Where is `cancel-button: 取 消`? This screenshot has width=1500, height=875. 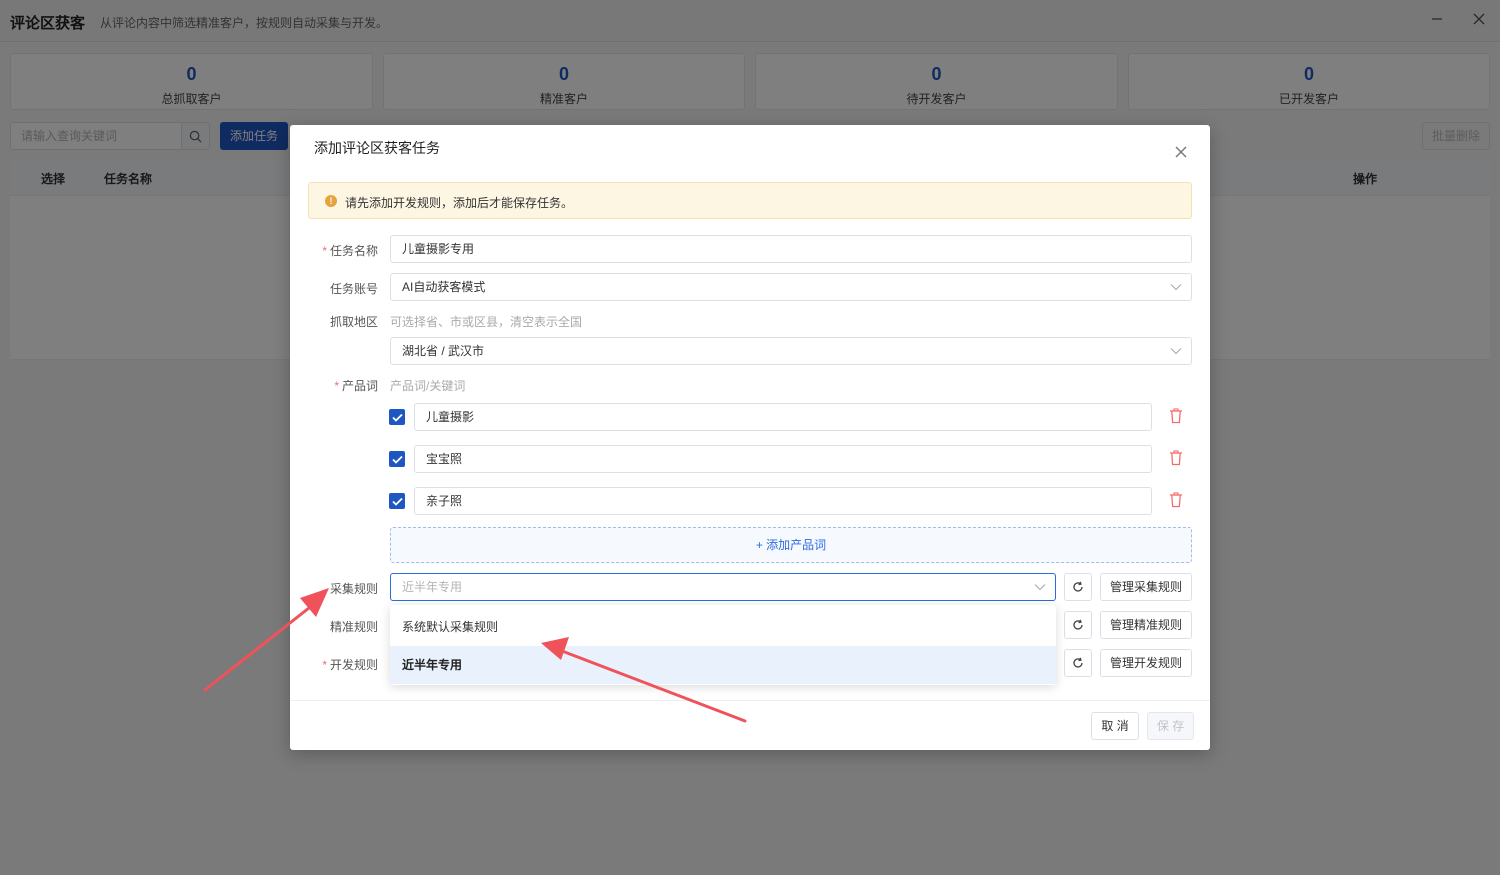
cancel-button: 取 消 is located at coordinates (1115, 726).